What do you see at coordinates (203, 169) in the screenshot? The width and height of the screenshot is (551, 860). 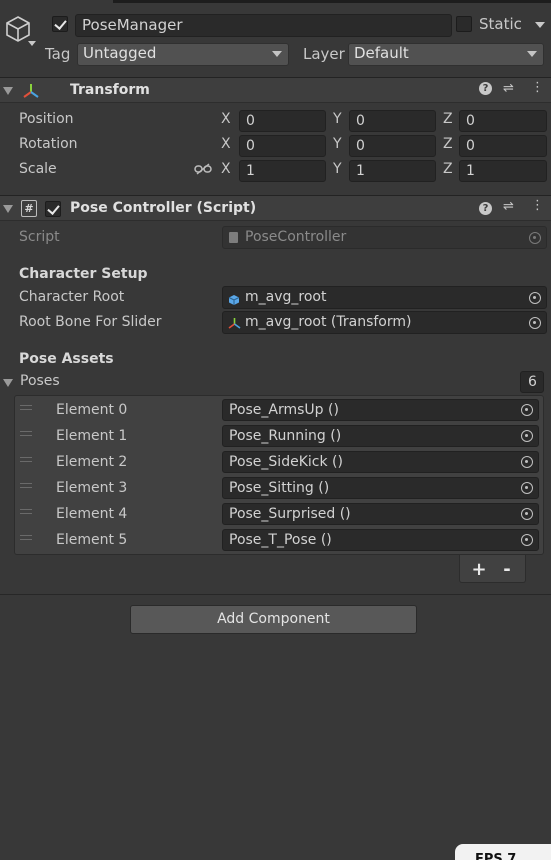 I see `constrain-proportions-icon` at bounding box center [203, 169].